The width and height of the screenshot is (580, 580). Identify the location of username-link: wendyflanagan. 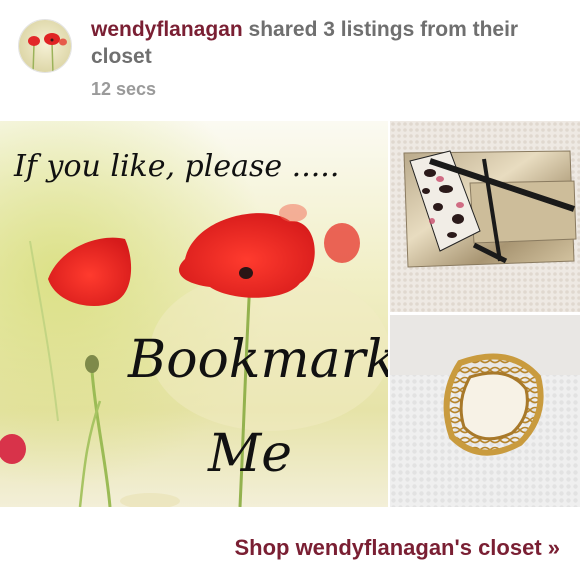
(167, 29).